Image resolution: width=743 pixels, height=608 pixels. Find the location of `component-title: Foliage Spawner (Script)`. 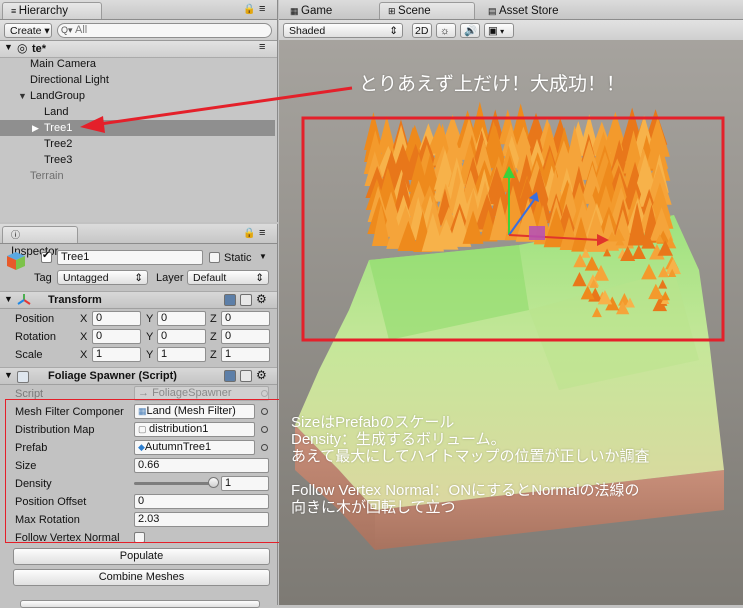

component-title: Foliage Spawner (Script) is located at coordinates (112, 376).